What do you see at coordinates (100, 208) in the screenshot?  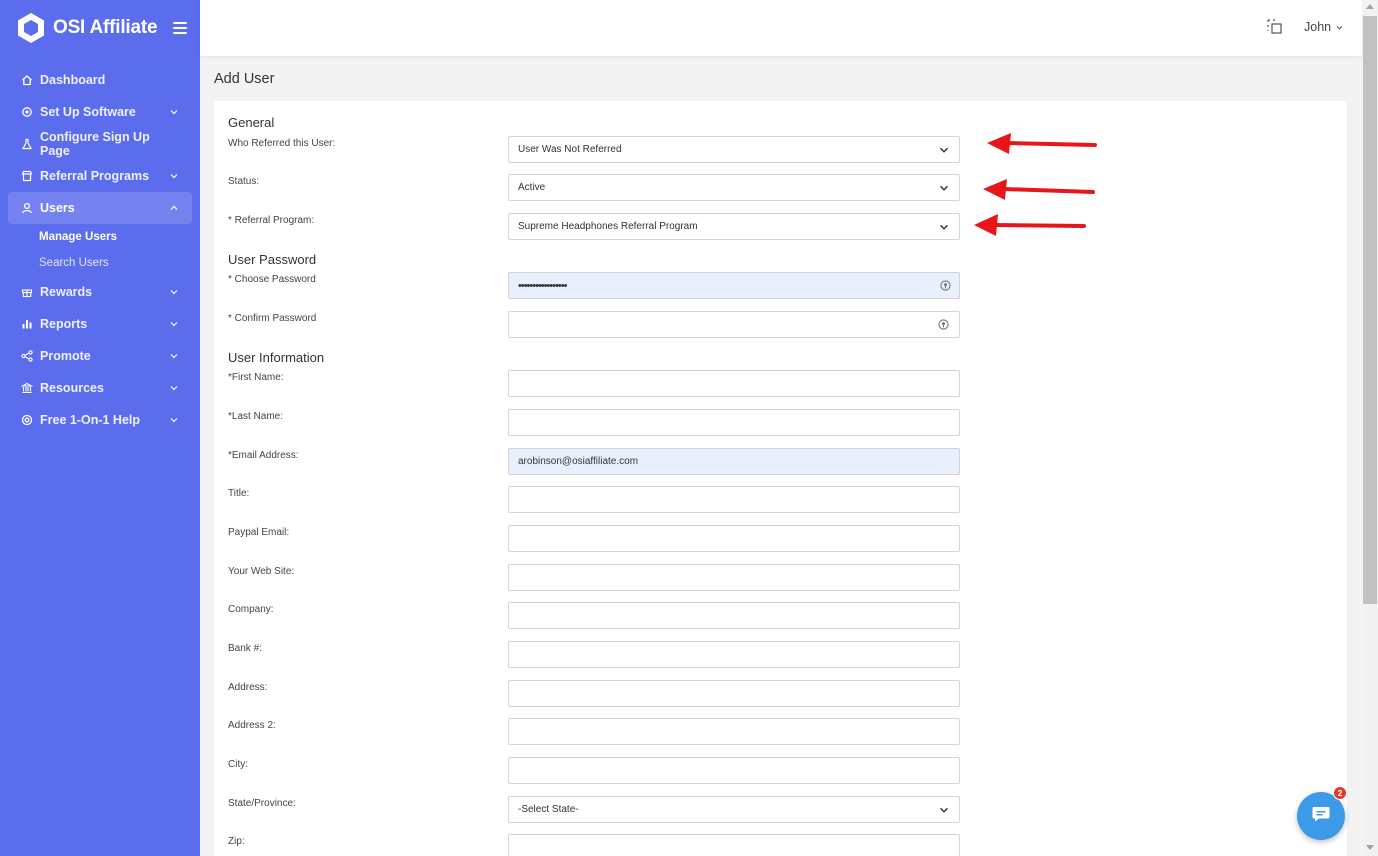 I see `sidebar-item-users: Users` at bounding box center [100, 208].